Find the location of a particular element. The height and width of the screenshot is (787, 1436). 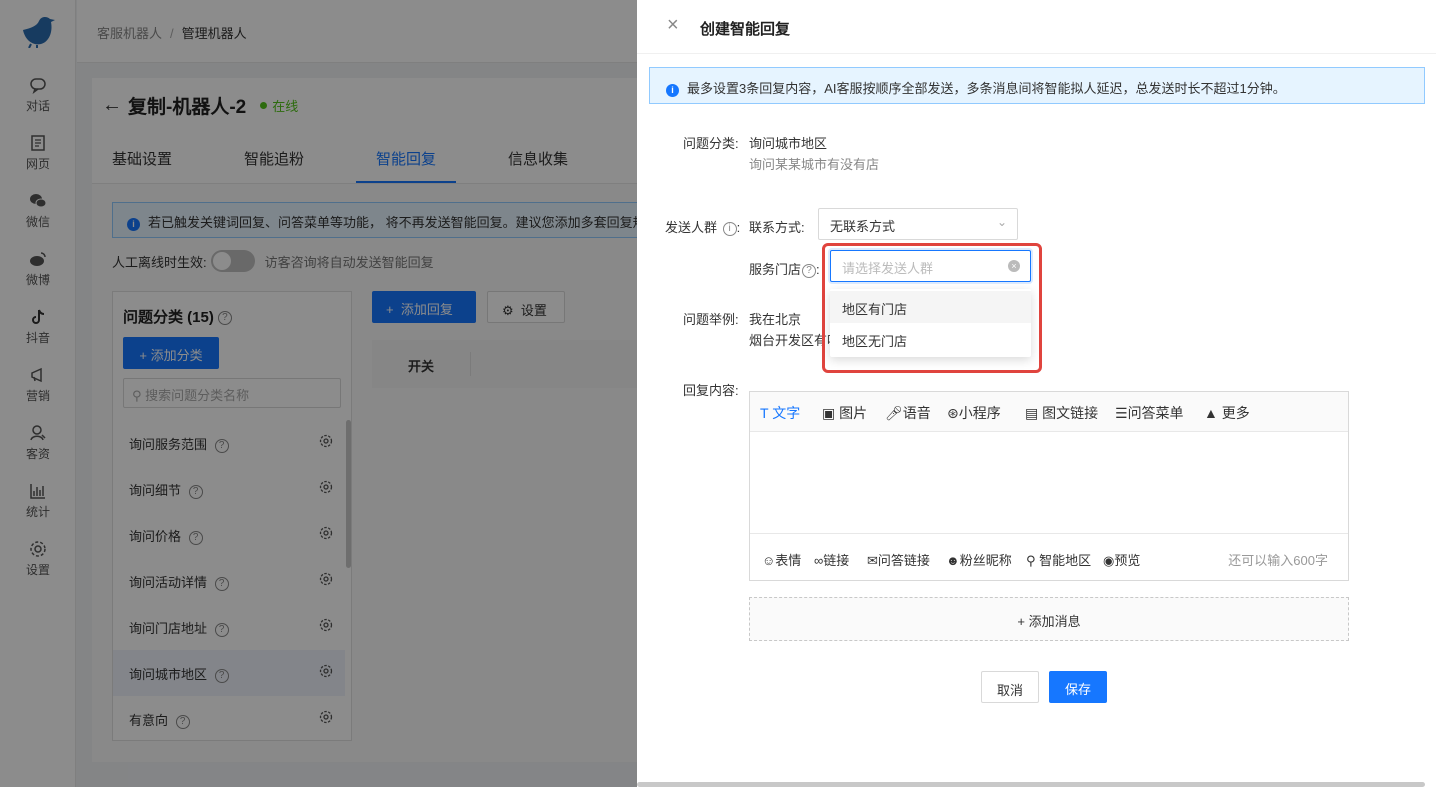

close-icon: × is located at coordinates (673, 25).